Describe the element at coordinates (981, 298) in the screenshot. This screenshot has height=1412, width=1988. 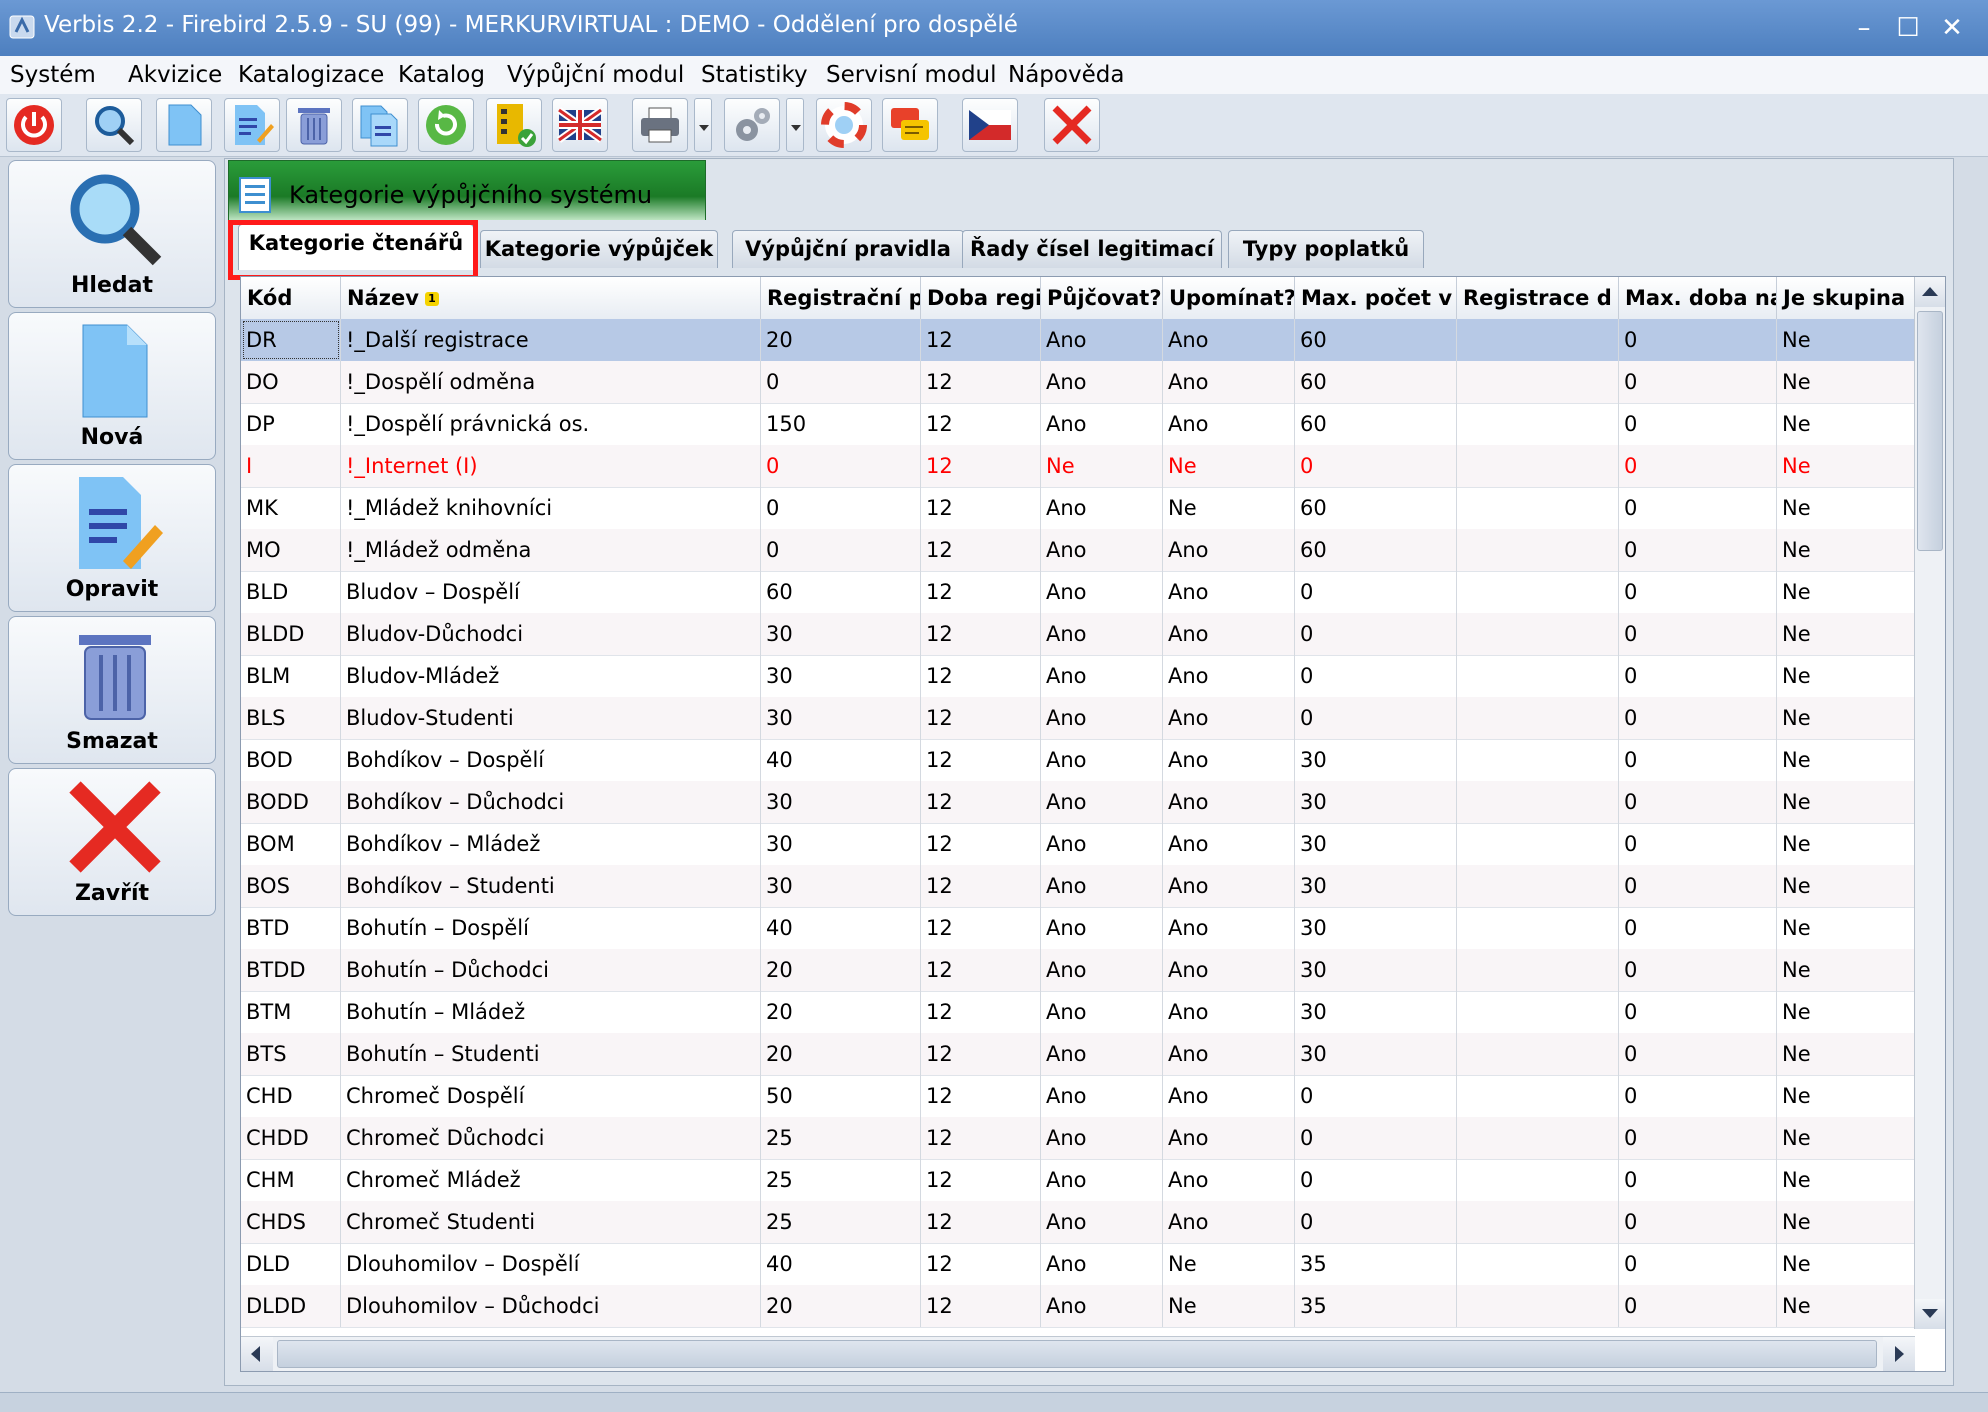
I see `col-doba-registrace-header: Doba regi` at that location.